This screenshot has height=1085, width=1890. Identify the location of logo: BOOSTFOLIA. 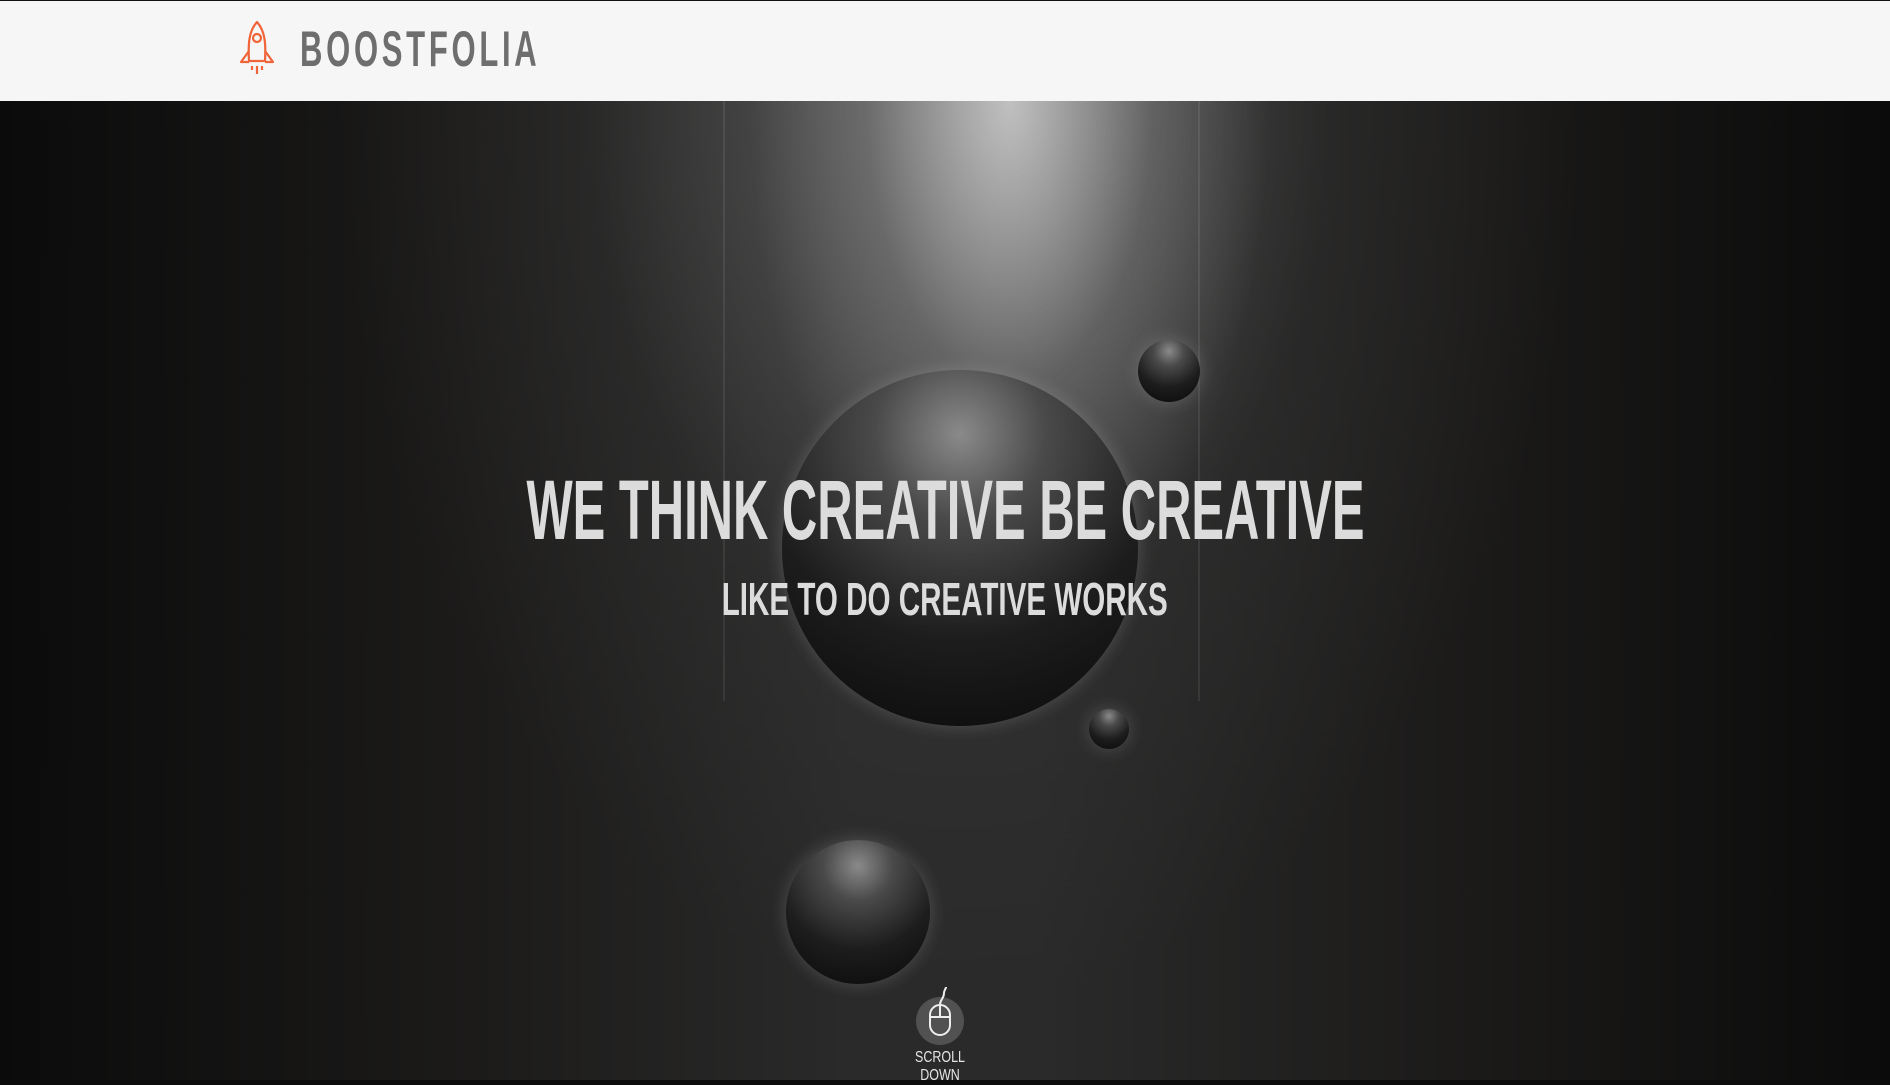
(462, 49).